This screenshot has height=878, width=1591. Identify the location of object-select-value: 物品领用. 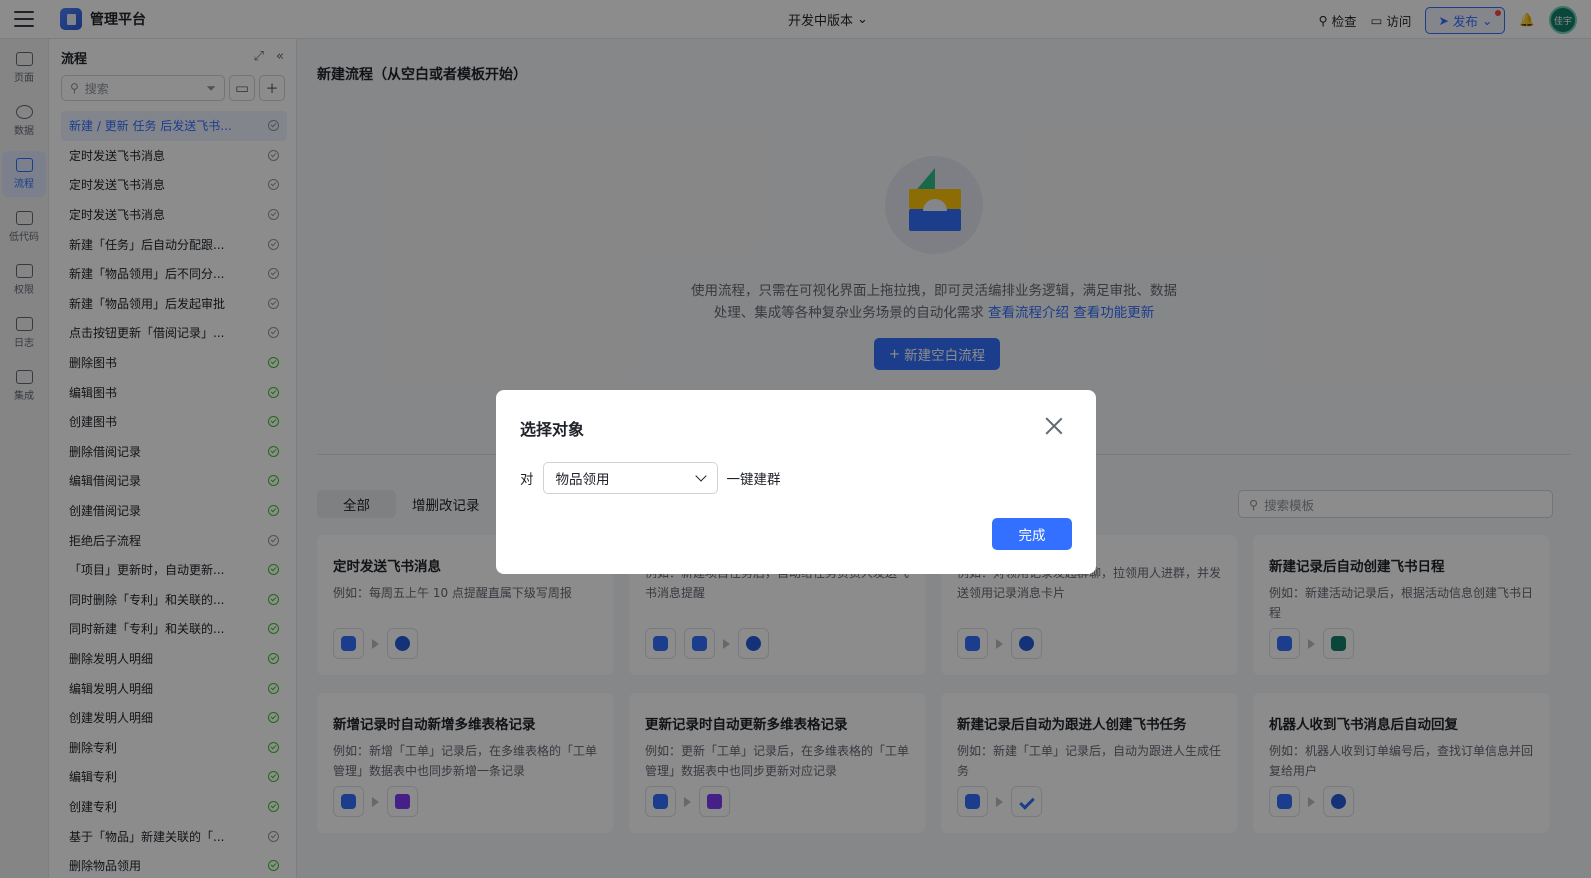
(582, 480).